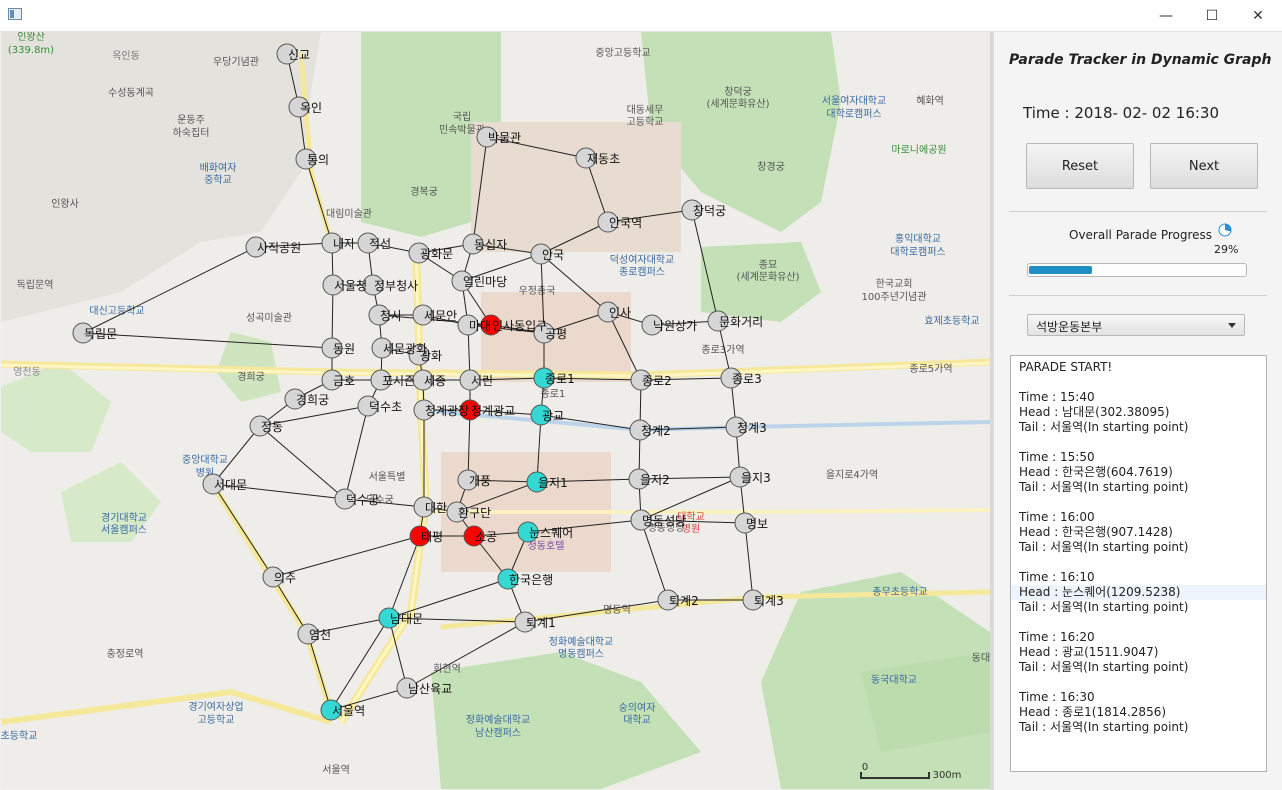 The height and width of the screenshot is (790, 1282). I want to click on map-landmark-label: 대동세무, so click(645, 110).